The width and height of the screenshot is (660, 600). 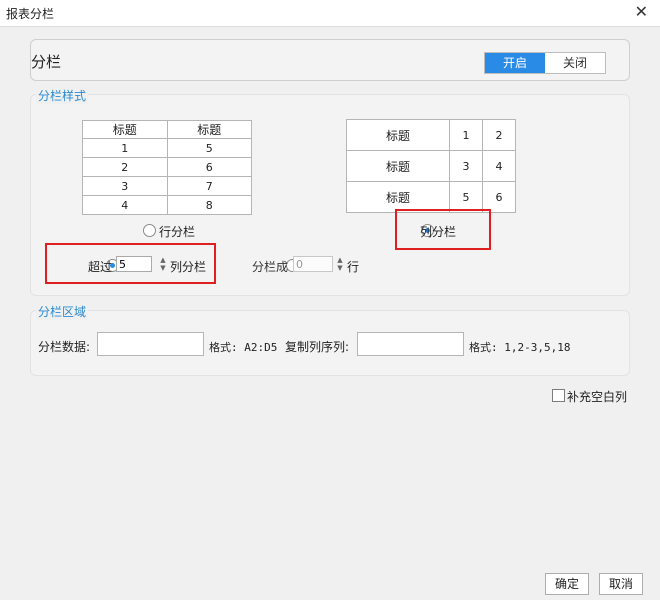 What do you see at coordinates (567, 584) in the screenshot?
I see `ok-button: 确定` at bounding box center [567, 584].